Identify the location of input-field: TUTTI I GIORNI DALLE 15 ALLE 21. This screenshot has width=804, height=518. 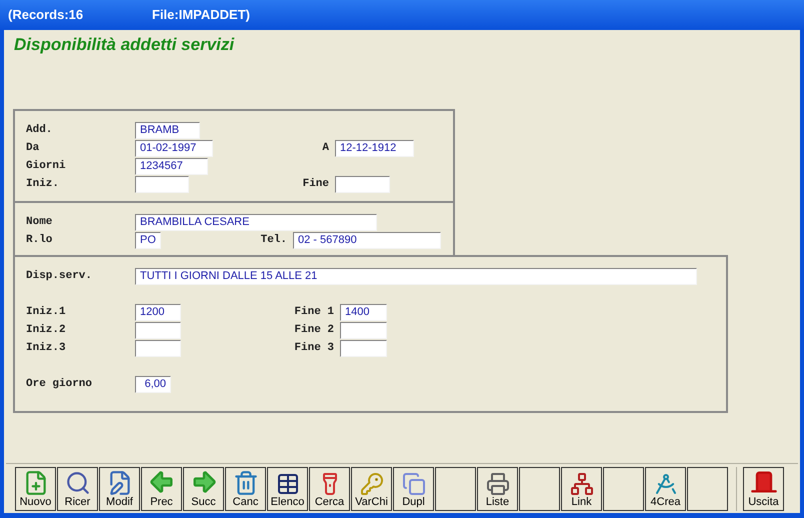
(416, 276).